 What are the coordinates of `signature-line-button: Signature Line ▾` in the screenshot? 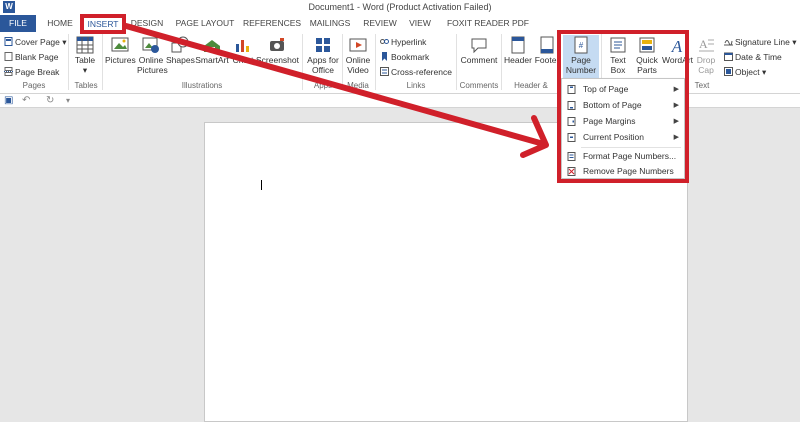 It's located at (760, 42).